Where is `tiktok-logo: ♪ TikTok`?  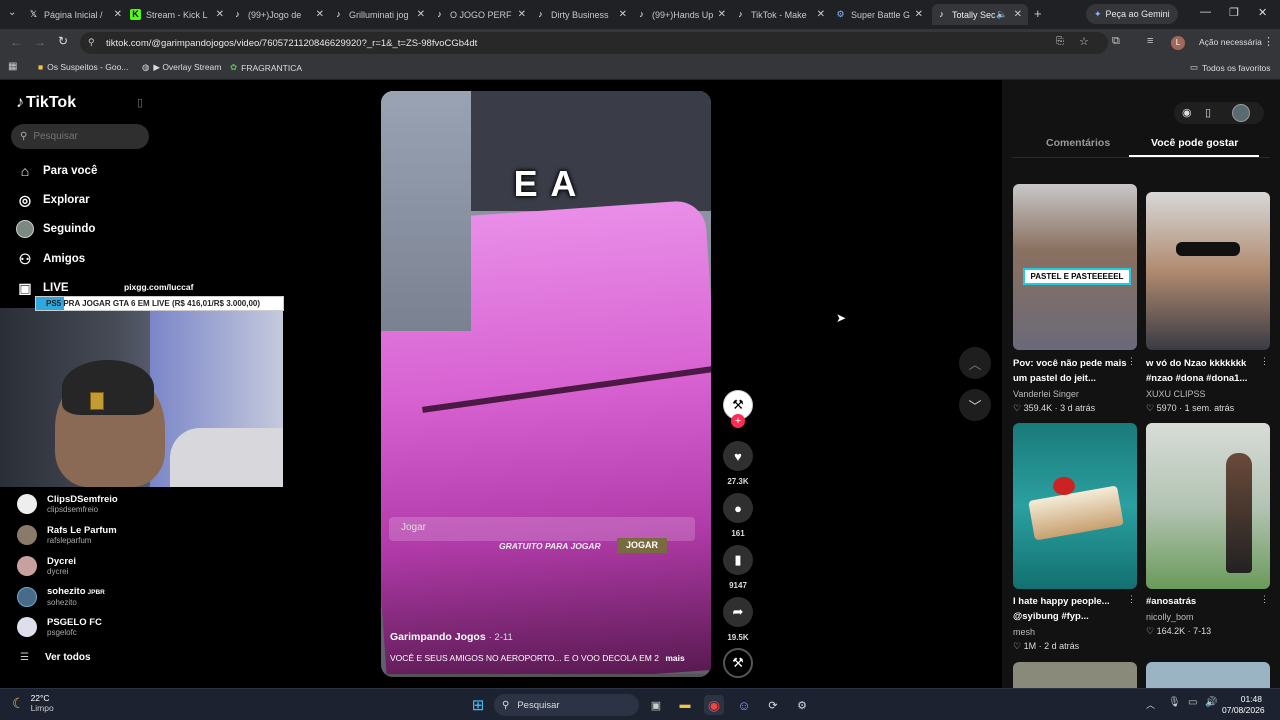 tiktok-logo: ♪ TikTok is located at coordinates (46, 103).